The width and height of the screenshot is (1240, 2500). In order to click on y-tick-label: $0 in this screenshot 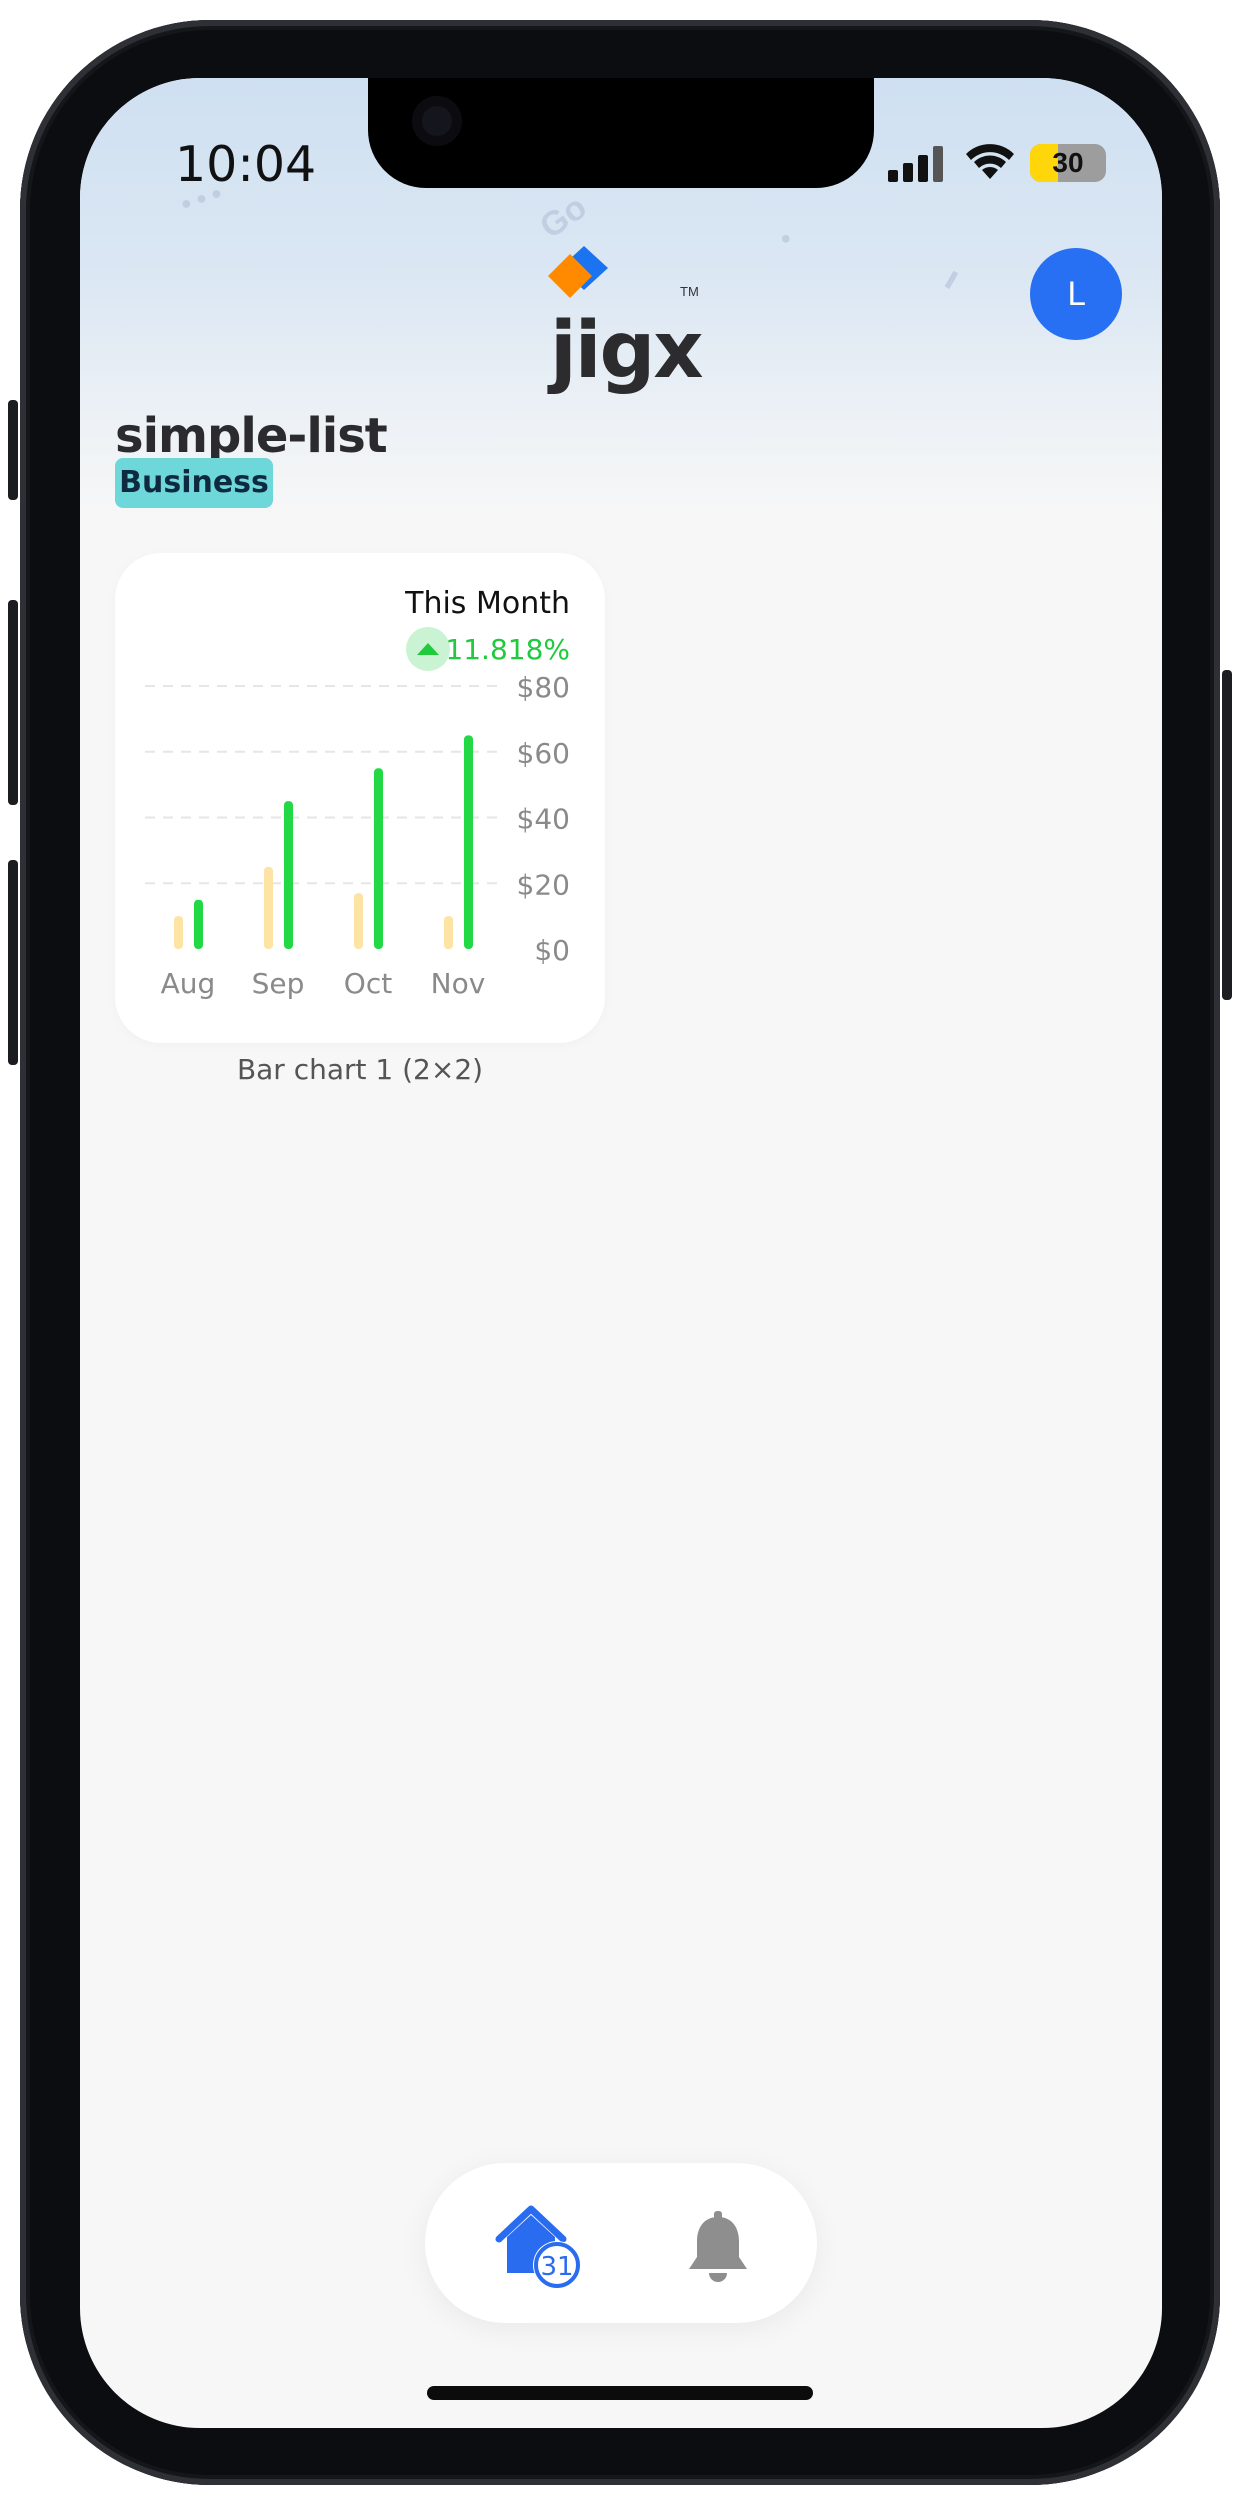, I will do `click(552, 950)`.